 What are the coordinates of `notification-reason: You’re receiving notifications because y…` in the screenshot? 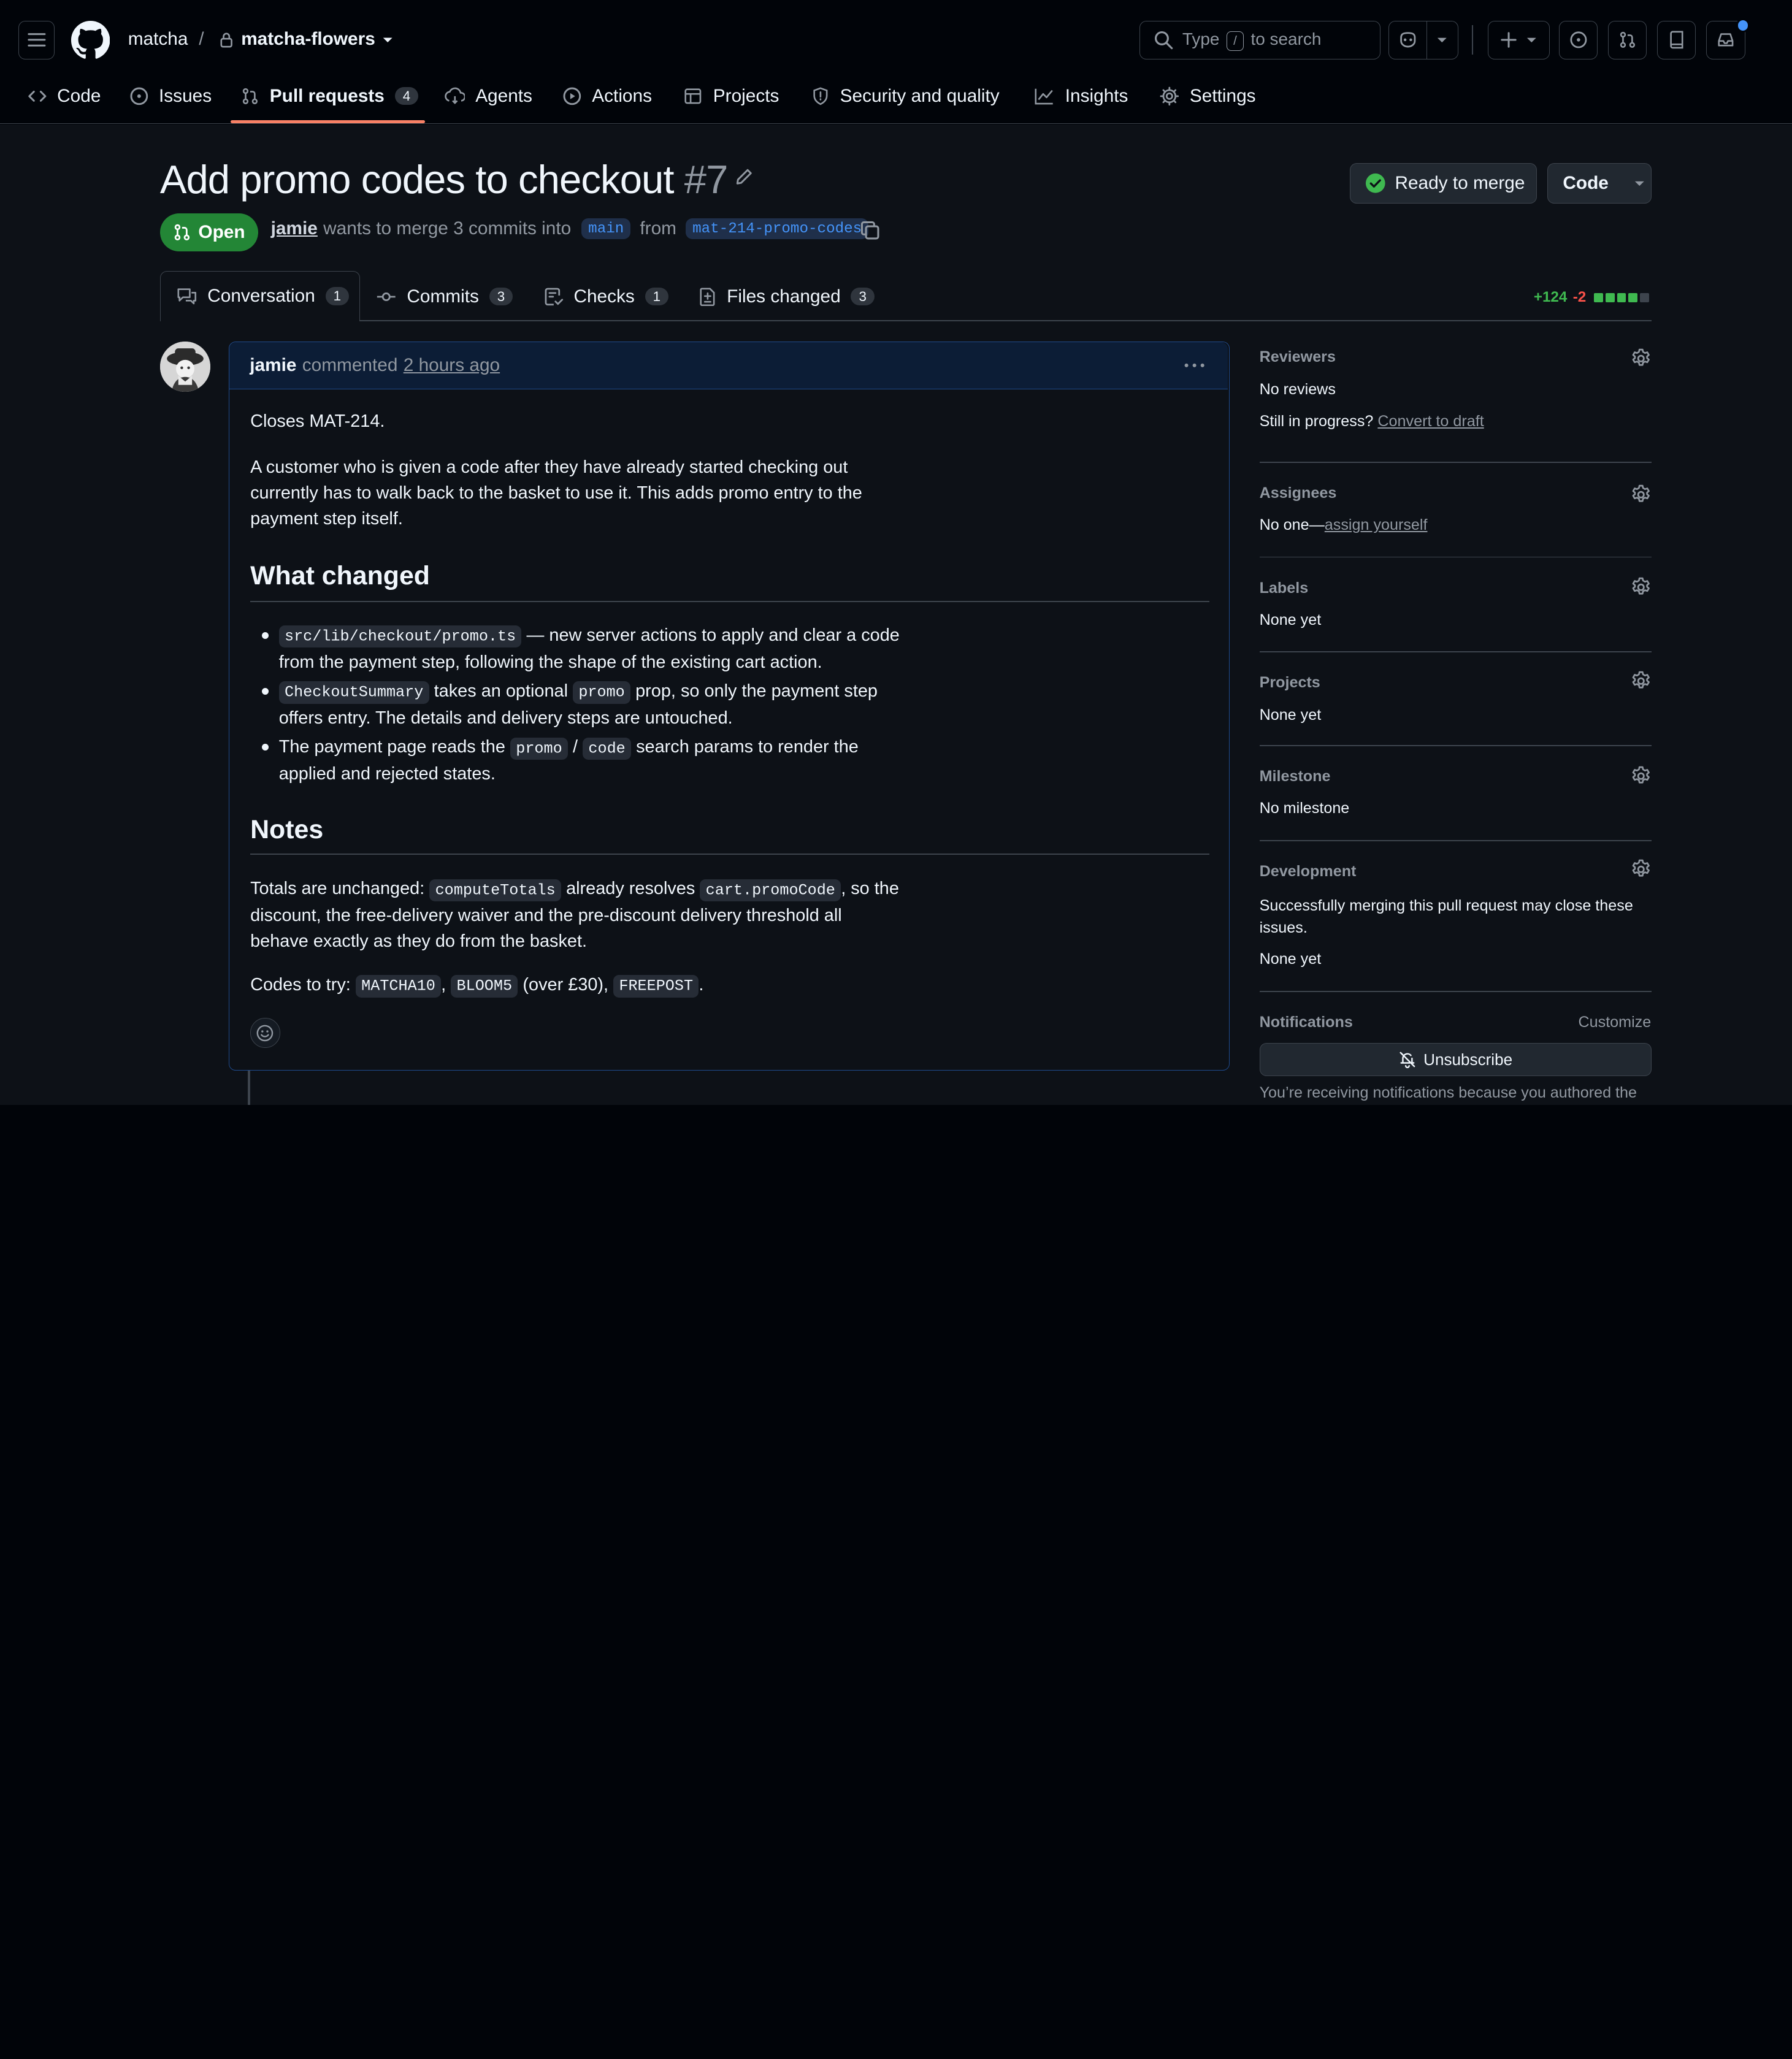 It's located at (1448, 1093).